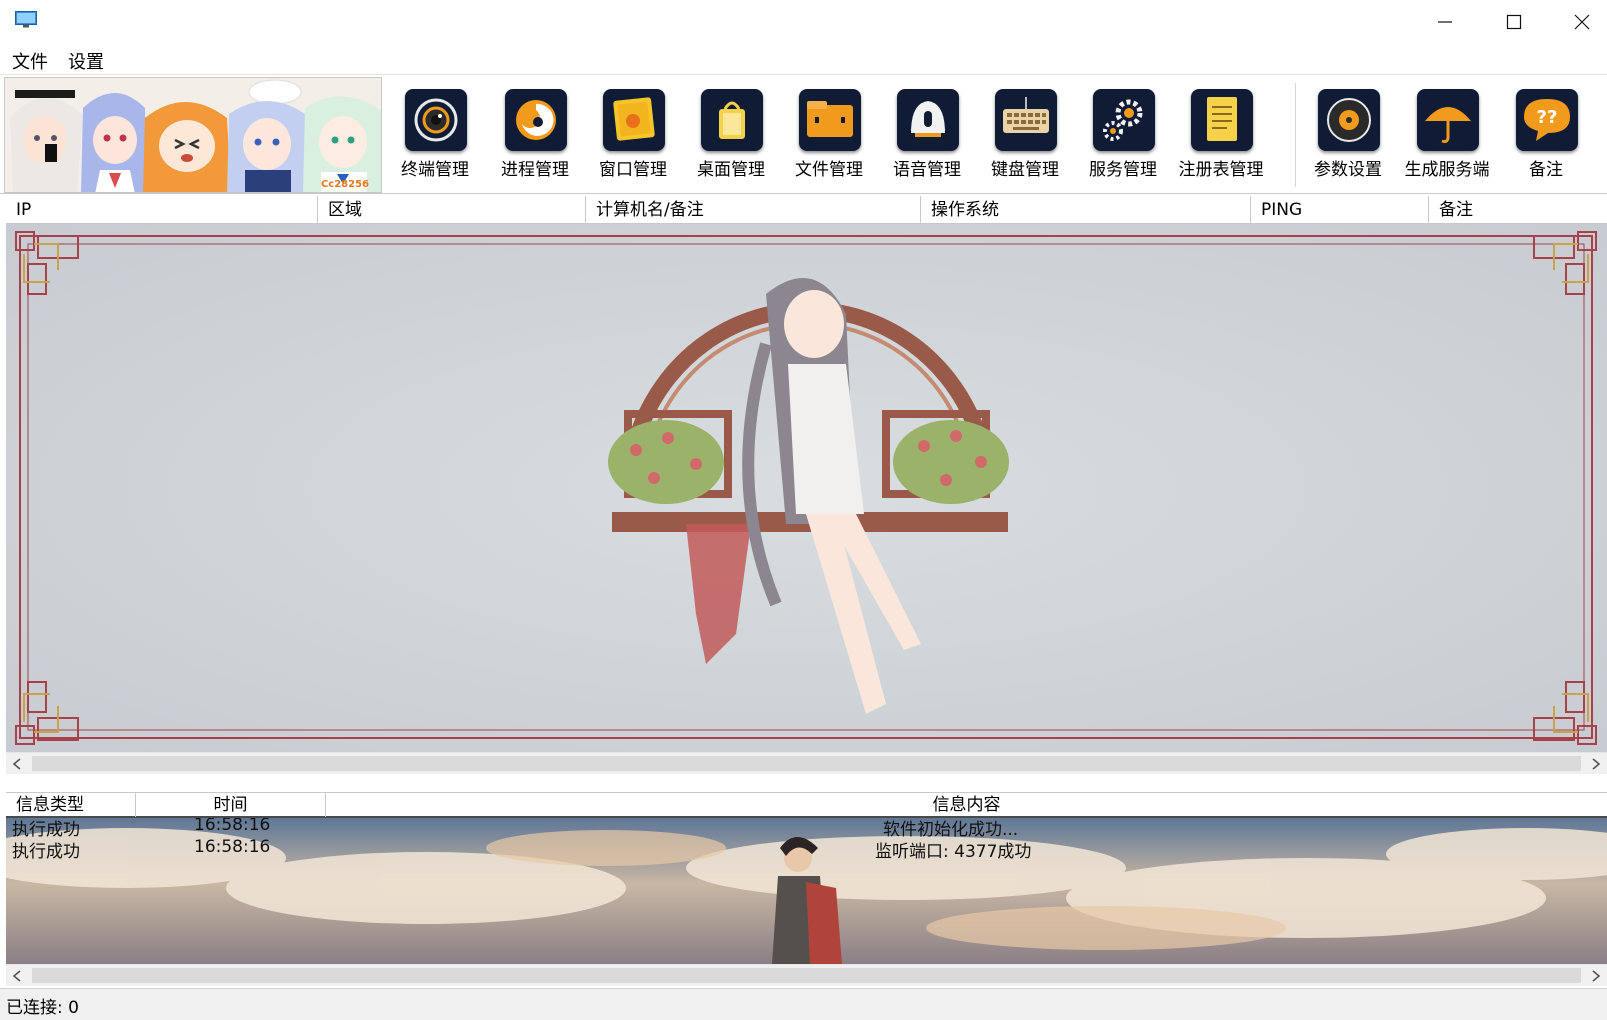  What do you see at coordinates (830, 120) in the screenshot?
I see `folder-icon` at bounding box center [830, 120].